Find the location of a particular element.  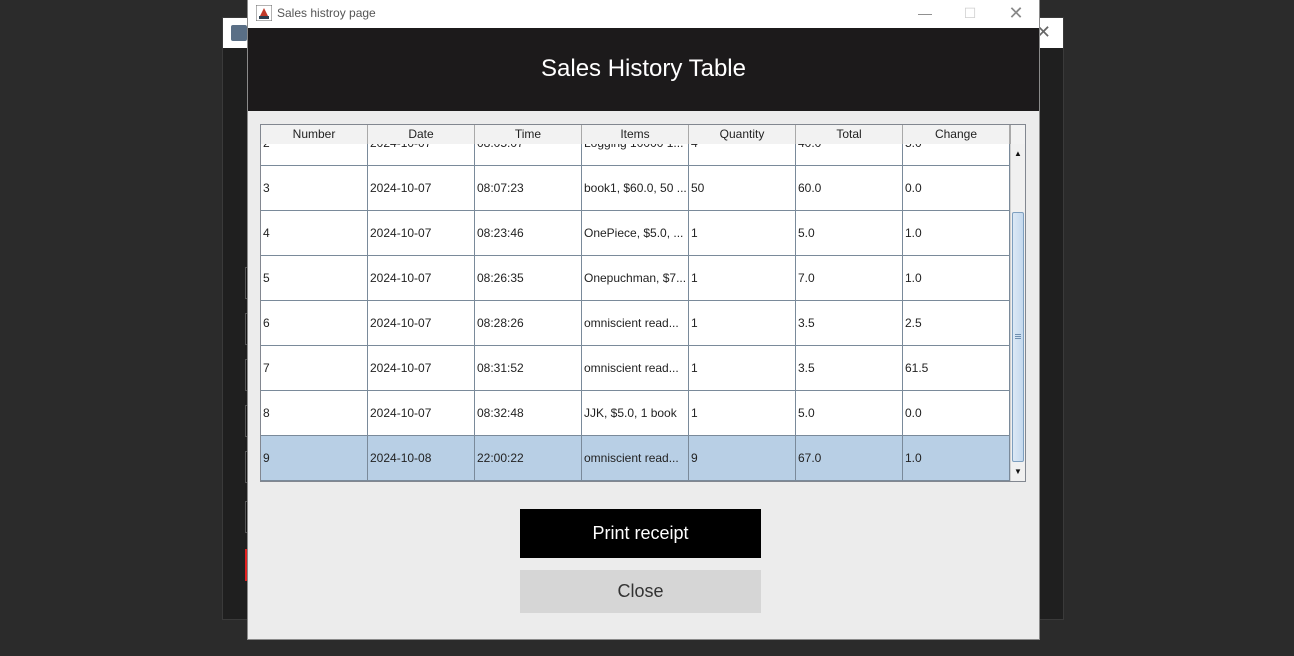

column-header-number: Number is located at coordinates (314, 134).